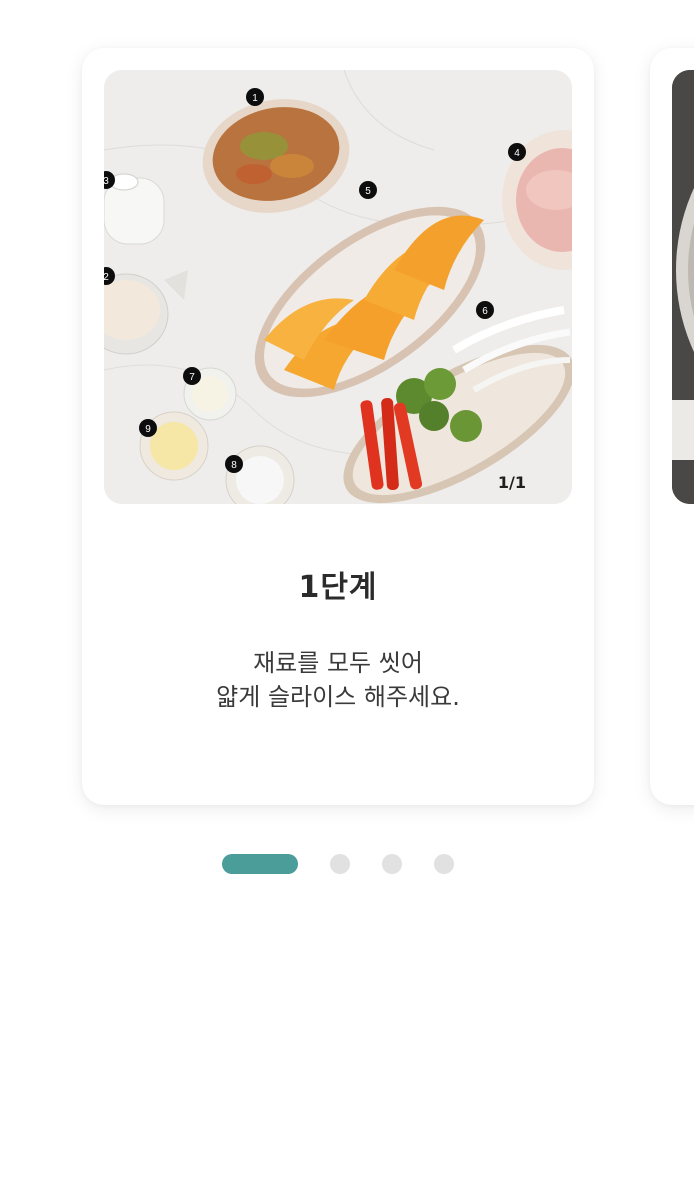 The width and height of the screenshot is (694, 1196). I want to click on image-counter: 1/1, so click(511, 482).